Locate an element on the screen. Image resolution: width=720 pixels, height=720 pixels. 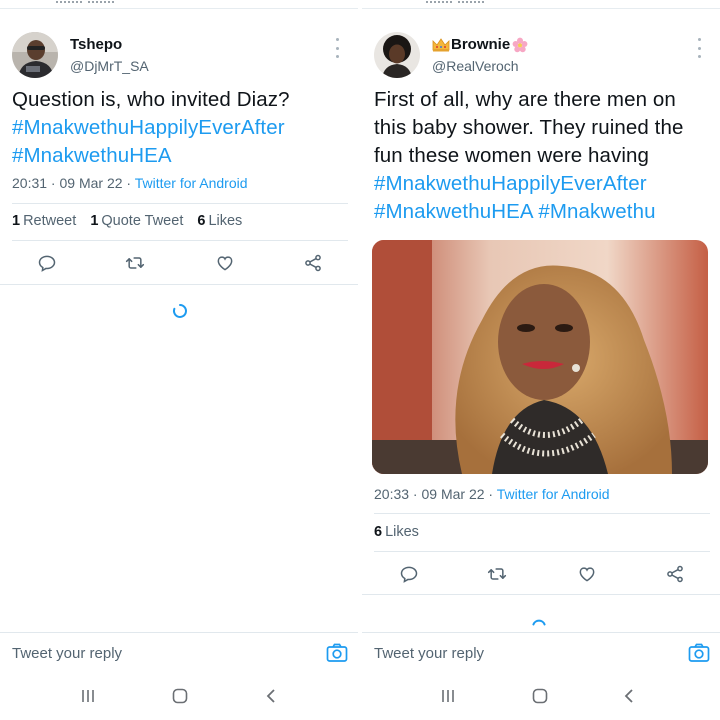
tweet-header: Tshepo @DjMrT_SA is located at coordinates (180, 56).